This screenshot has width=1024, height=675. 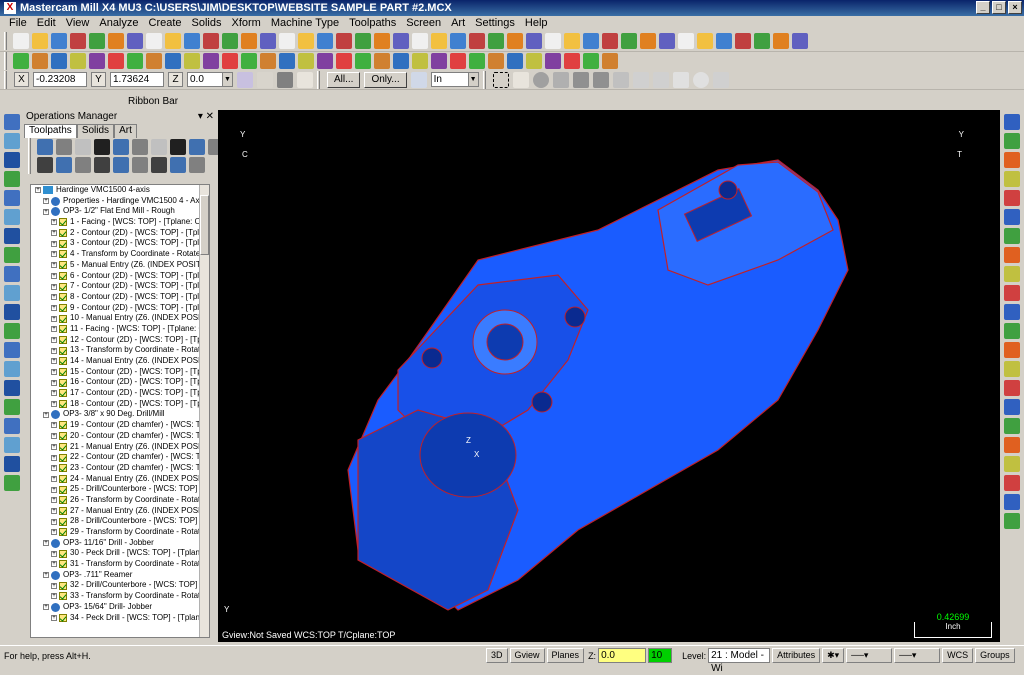 I want to click on secondary-tool-4-icon, so click(x=78, y=60).